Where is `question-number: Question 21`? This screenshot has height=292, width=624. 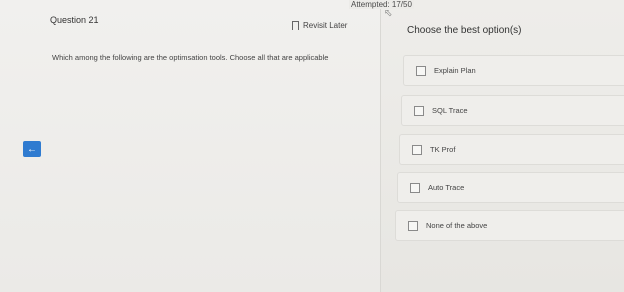 question-number: Question 21 is located at coordinates (74, 20).